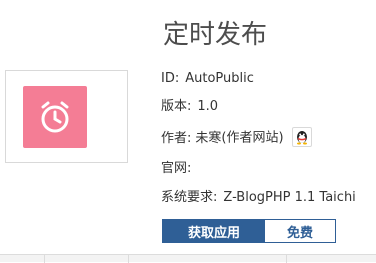 Image resolution: width=376 pixels, height=263 pixels. I want to click on detail-requirement: 系统要求: Z-BlogPHP 1.1 Taichi, so click(258, 198).